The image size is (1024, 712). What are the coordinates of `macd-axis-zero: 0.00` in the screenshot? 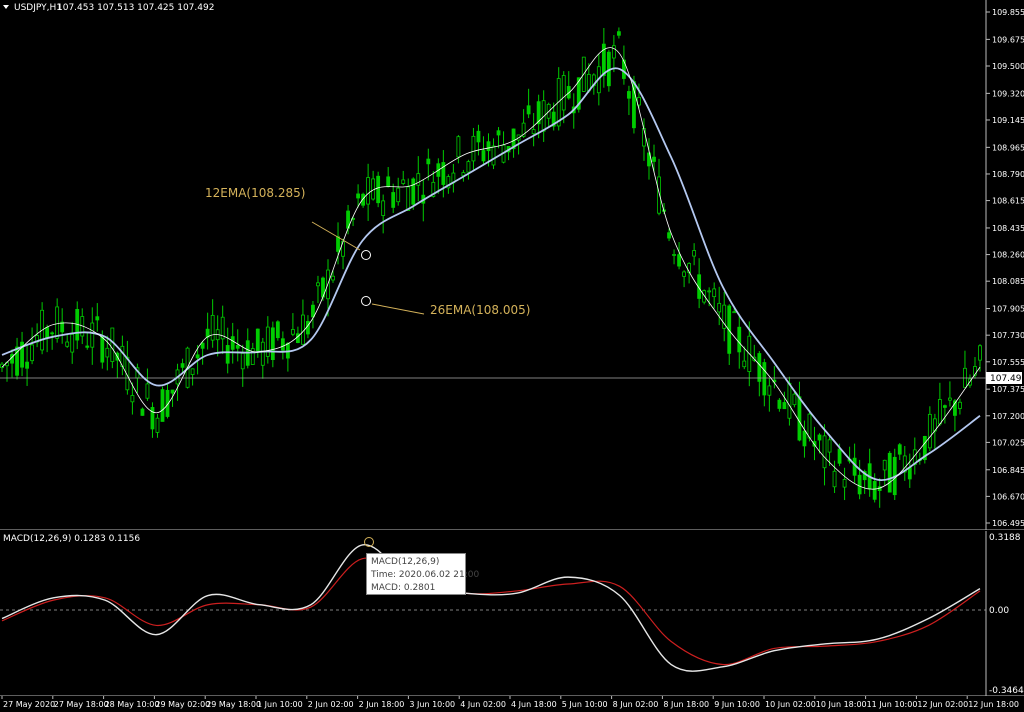 It's located at (999, 611).